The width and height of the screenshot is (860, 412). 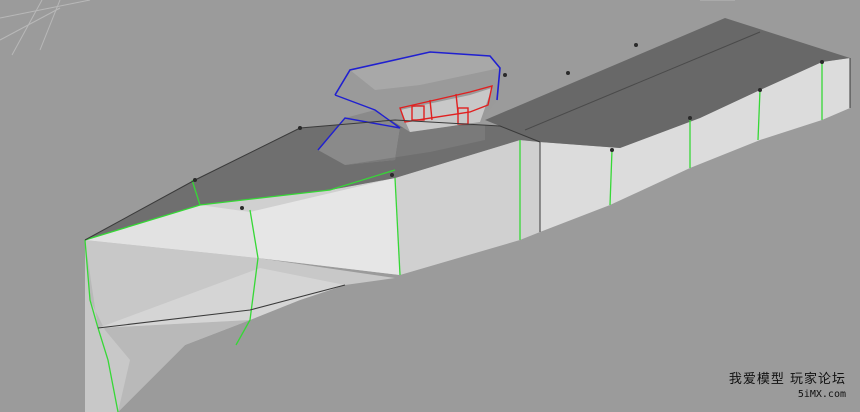 I want to click on watermark-url: 5iMX.com, so click(x=821, y=394).